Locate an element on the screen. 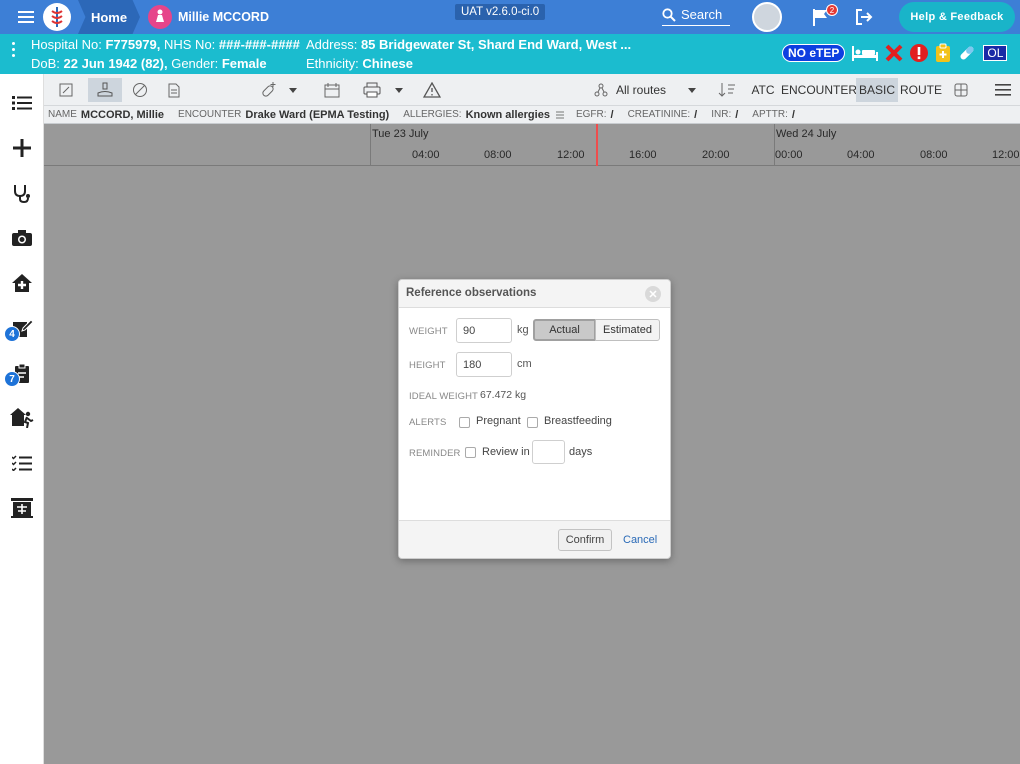  warning-icon is located at coordinates (432, 90).